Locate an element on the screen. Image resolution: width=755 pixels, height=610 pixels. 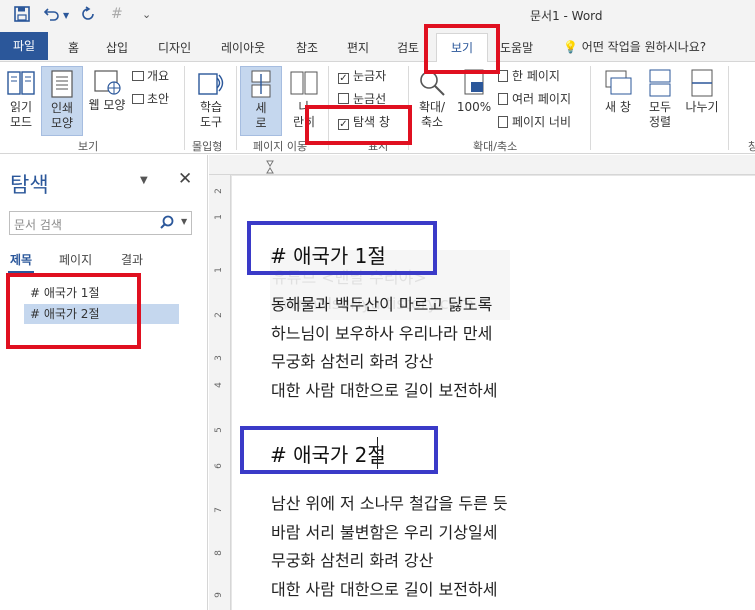
split-label: 나누기 is located at coordinates (702, 107).